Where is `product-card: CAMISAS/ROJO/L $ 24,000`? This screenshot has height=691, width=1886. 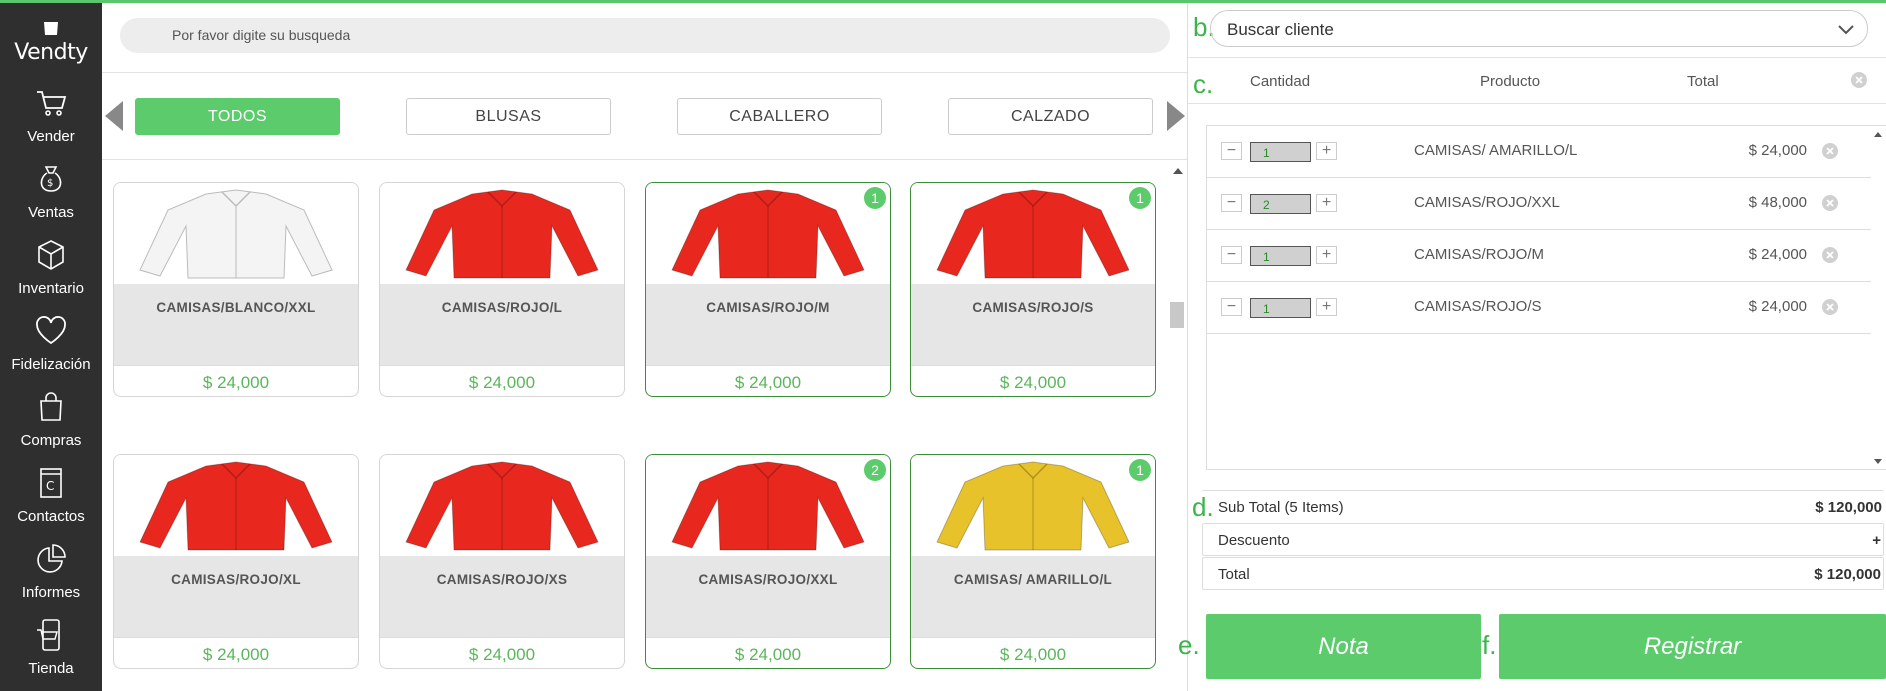
product-card: CAMISAS/ROJO/L $ 24,000 is located at coordinates (502, 289).